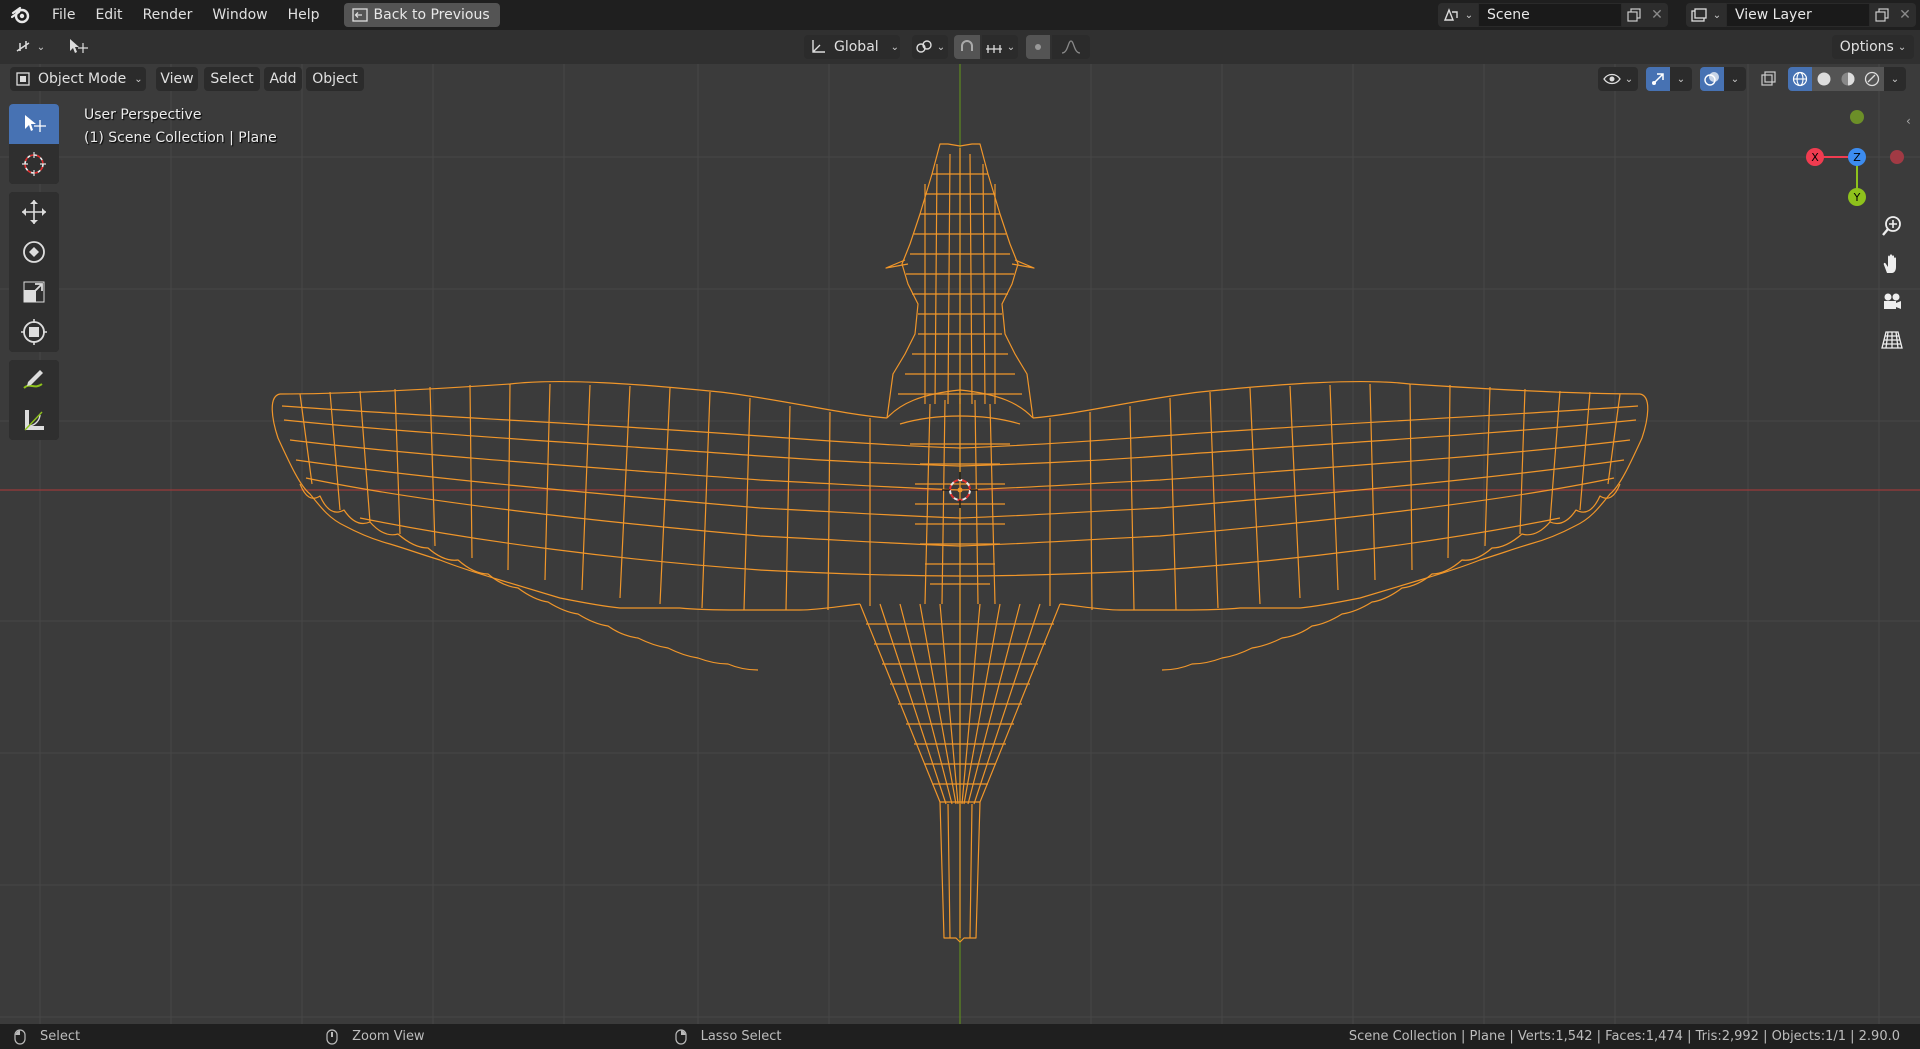 This screenshot has width=1920, height=1049. What do you see at coordinates (34, 164) in the screenshot?
I see `cursor-tool-icon` at bounding box center [34, 164].